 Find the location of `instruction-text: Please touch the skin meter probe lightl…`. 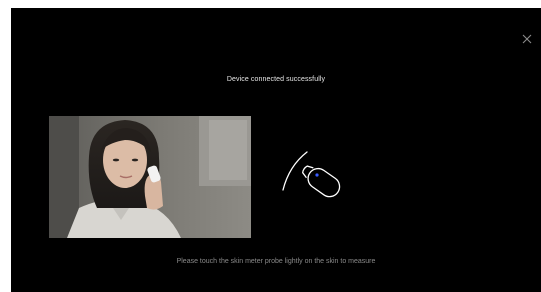

instruction-text: Please touch the skin meter probe lightl… is located at coordinates (276, 261).